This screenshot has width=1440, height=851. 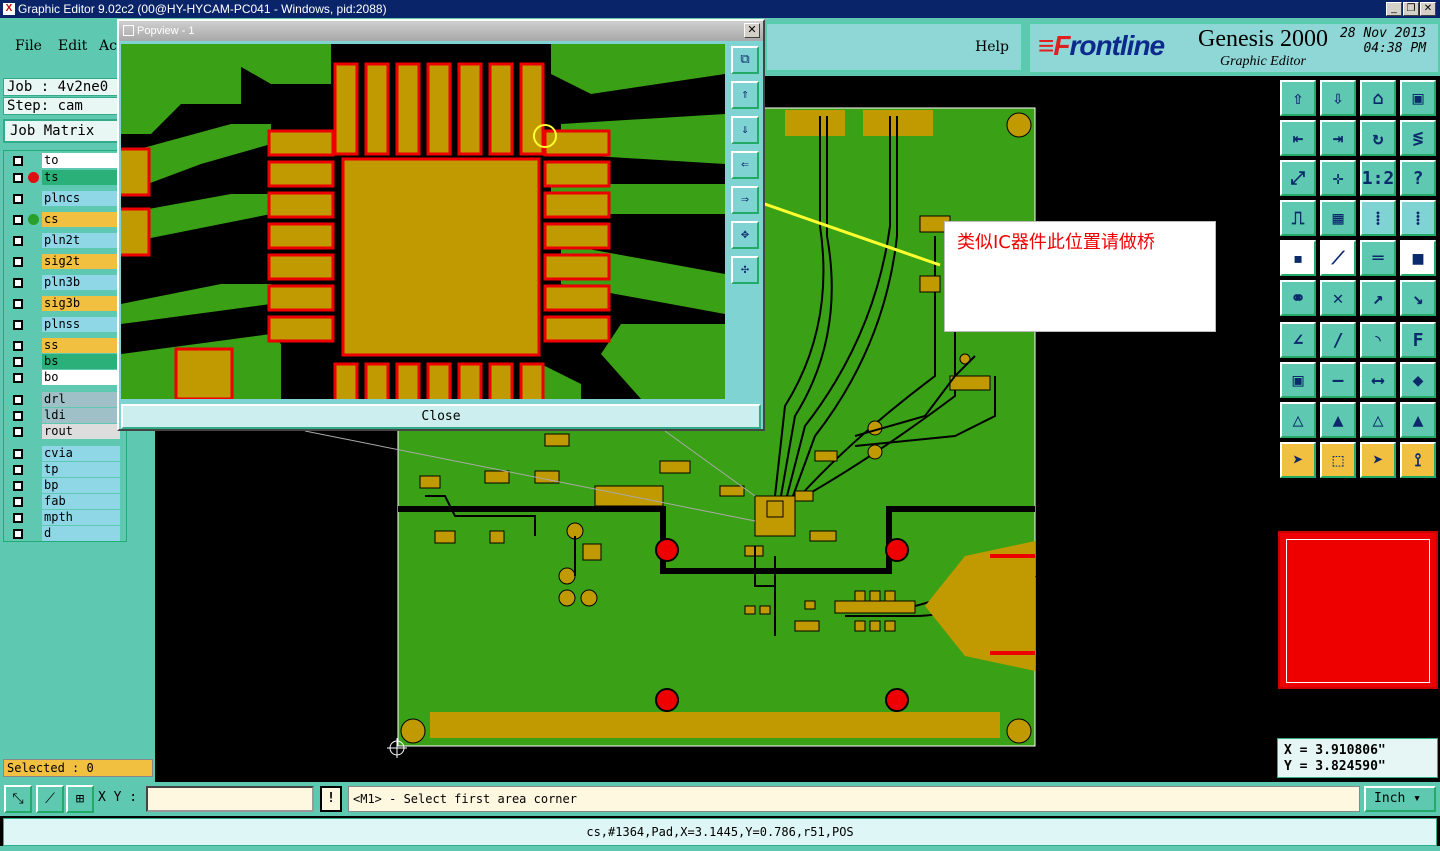 I want to click on copy-icon: ↘, so click(x=1418, y=298).